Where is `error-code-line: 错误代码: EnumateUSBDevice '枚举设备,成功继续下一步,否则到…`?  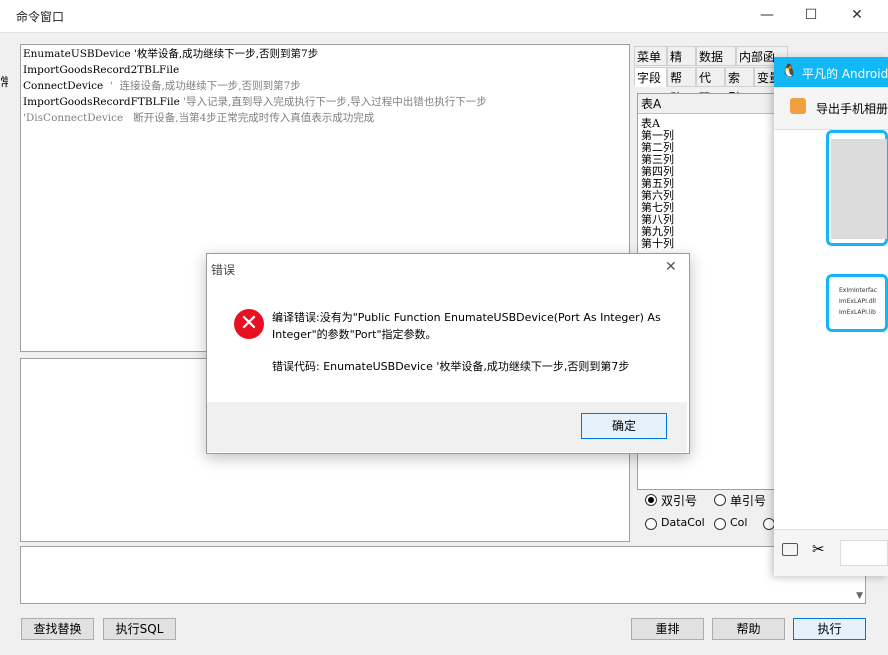
error-code-line: 错误代码: EnumateUSBDevice '枚举设备,成功继续下一步,否则到… is located at coordinates (451, 366).